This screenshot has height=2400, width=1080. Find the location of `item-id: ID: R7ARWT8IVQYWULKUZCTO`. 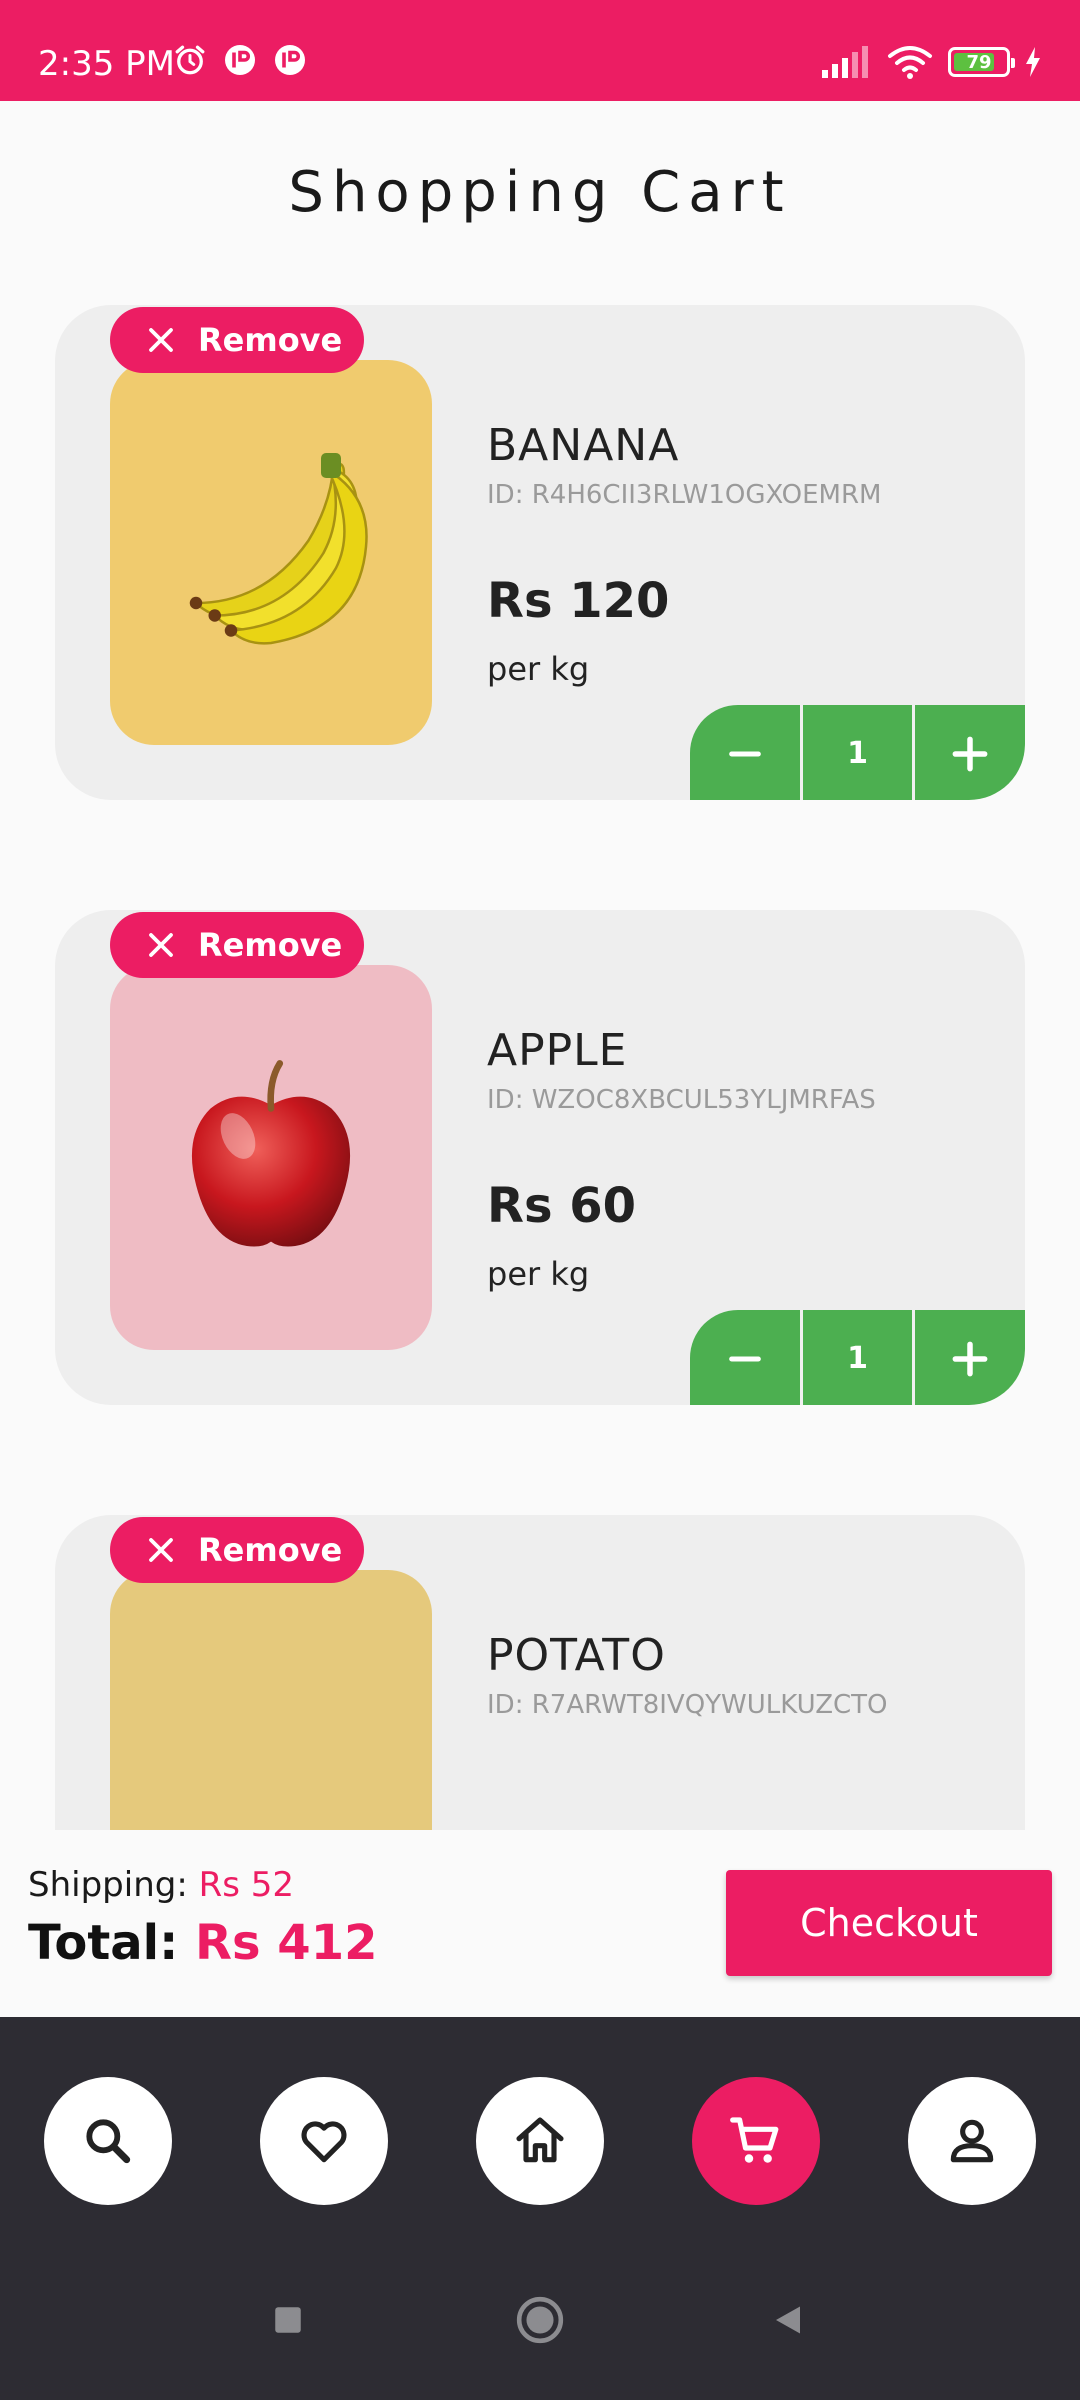

item-id: ID: R7ARWT8IVQYWULKUZCTO is located at coordinates (687, 1705).